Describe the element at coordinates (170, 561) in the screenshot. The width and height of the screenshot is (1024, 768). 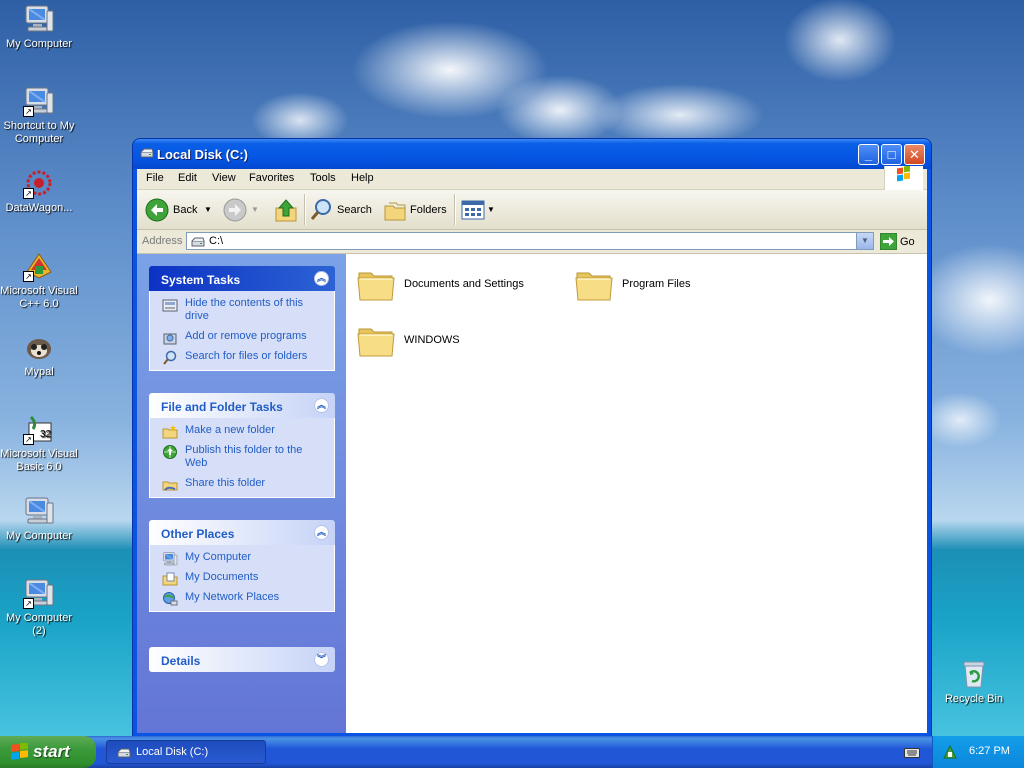
I see `my-computer-icon` at that location.